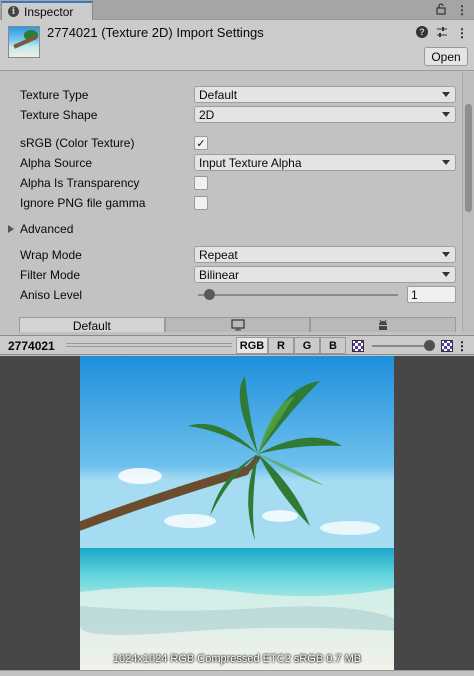 The height and width of the screenshot is (676, 474). Describe the element at coordinates (325, 94) in the screenshot. I see `texture-type-dropdown: Default` at that location.